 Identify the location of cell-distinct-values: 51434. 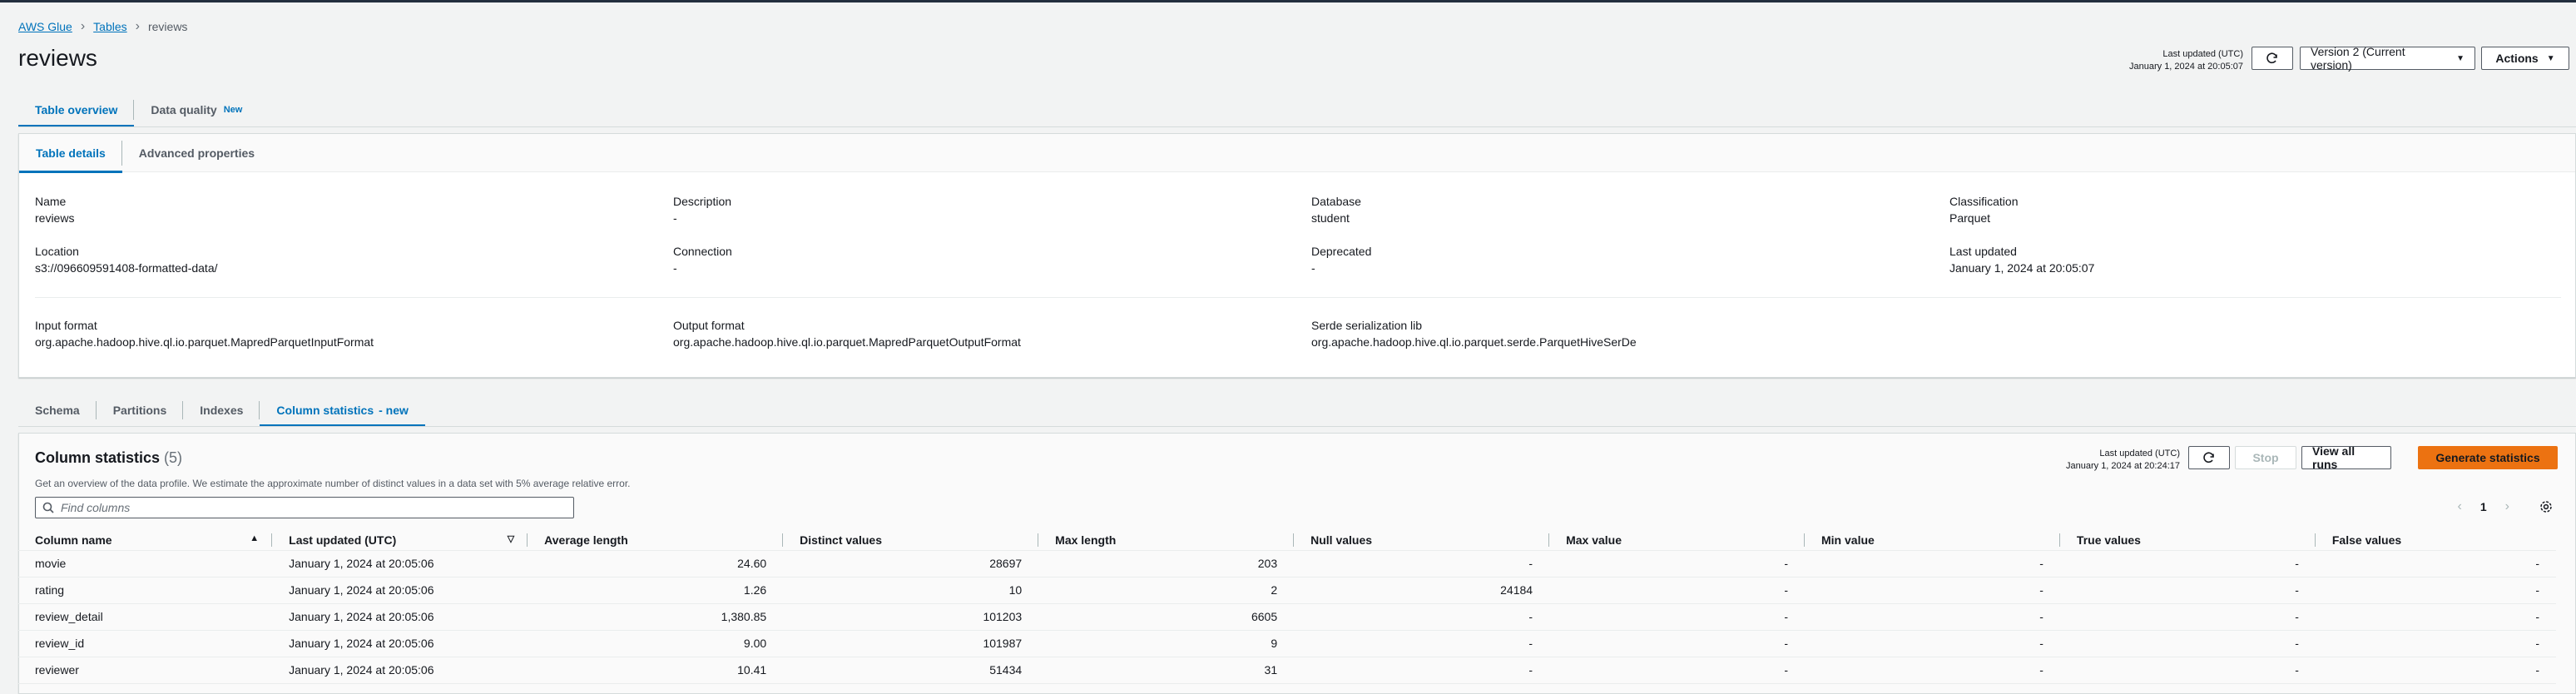
(911, 670).